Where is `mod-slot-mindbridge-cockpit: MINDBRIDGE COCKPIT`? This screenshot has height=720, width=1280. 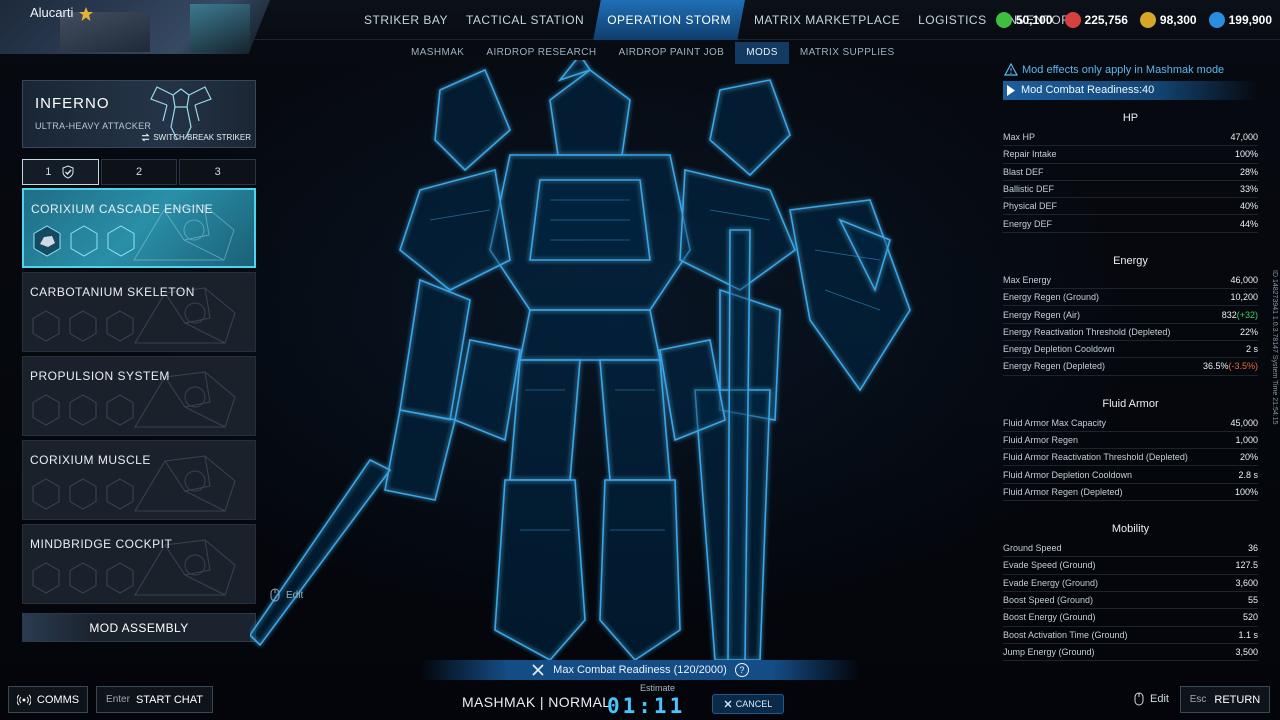
mod-slot-mindbridge-cockpit: MINDBRIDGE COCKPIT is located at coordinates (139, 564).